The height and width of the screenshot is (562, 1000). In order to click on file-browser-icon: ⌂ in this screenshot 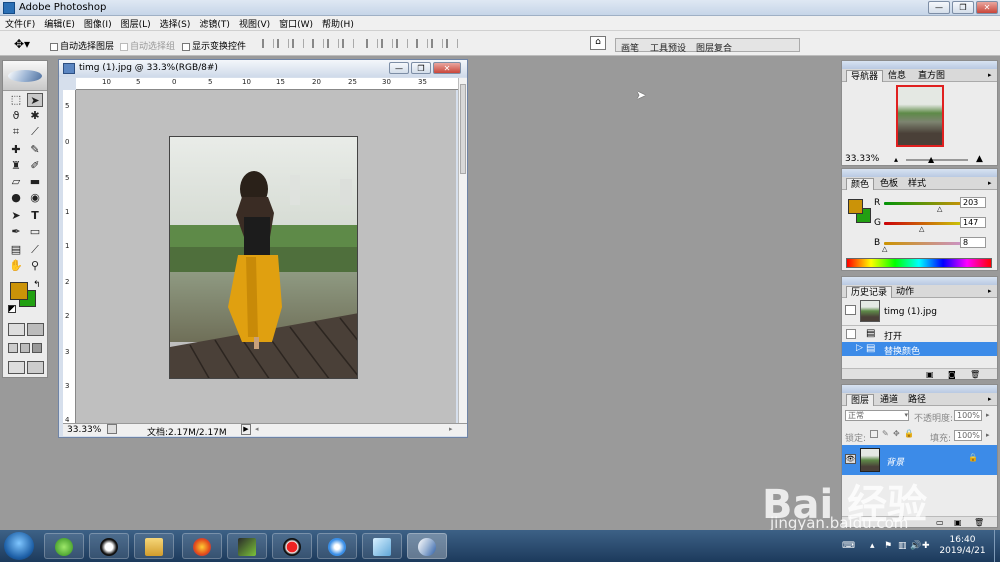, I will do `click(598, 43)`.